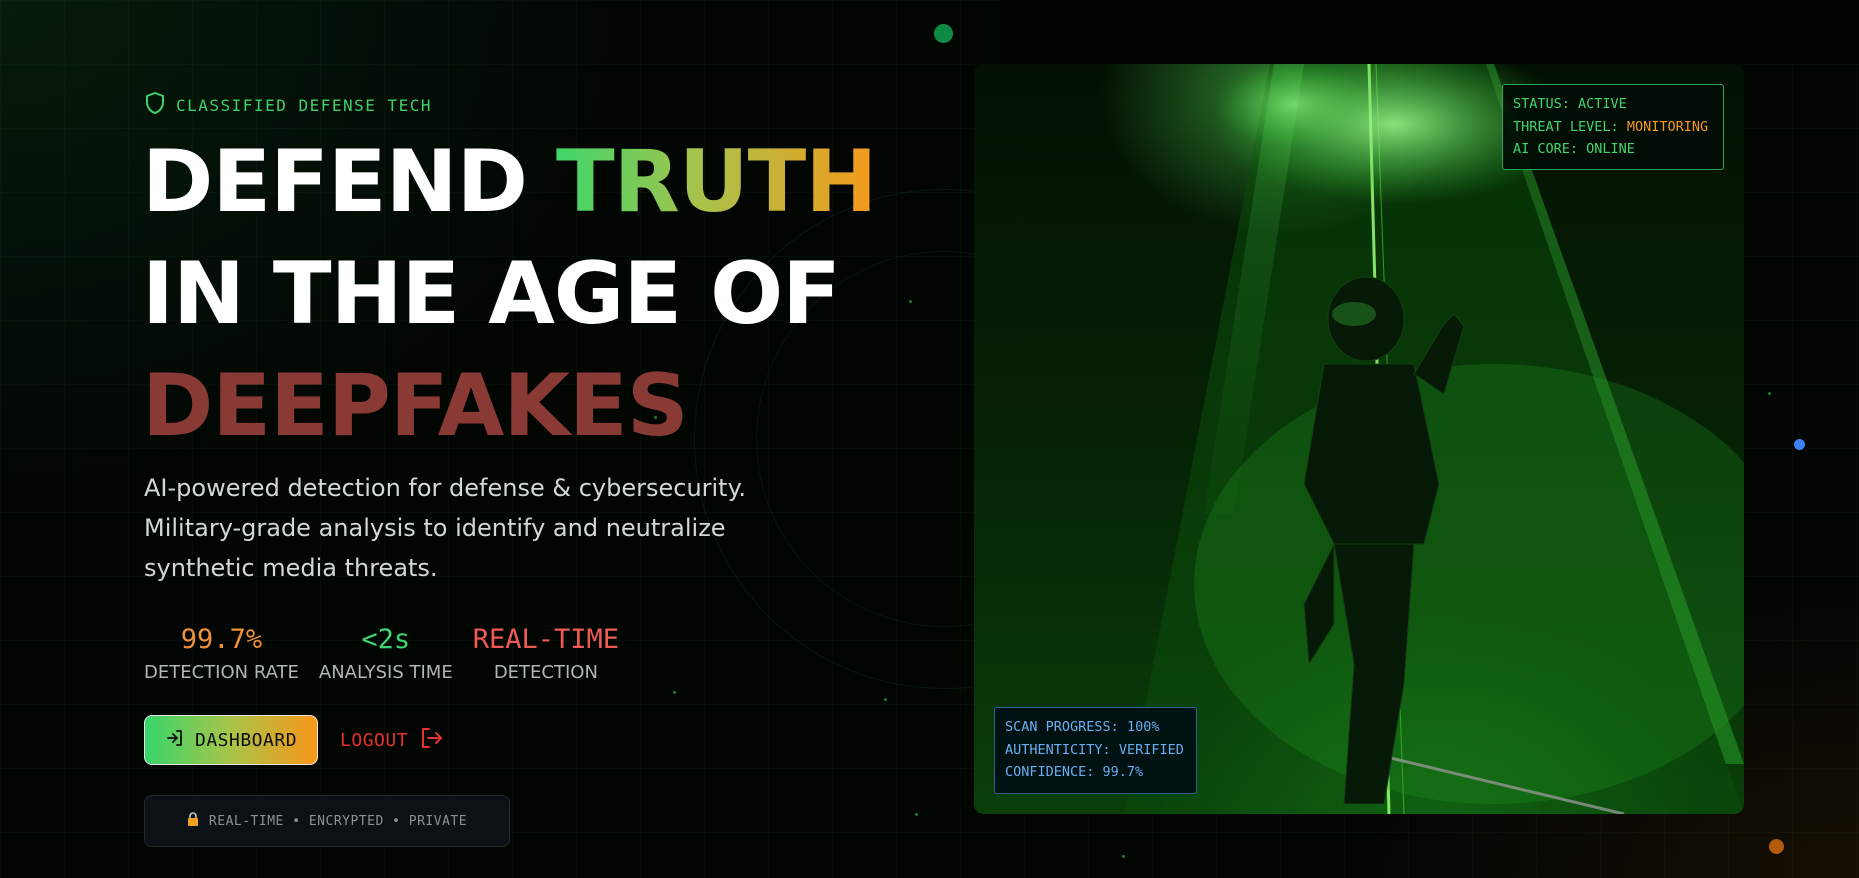  I want to click on authenticity-label: AUTHENTICITY:, so click(1058, 749).